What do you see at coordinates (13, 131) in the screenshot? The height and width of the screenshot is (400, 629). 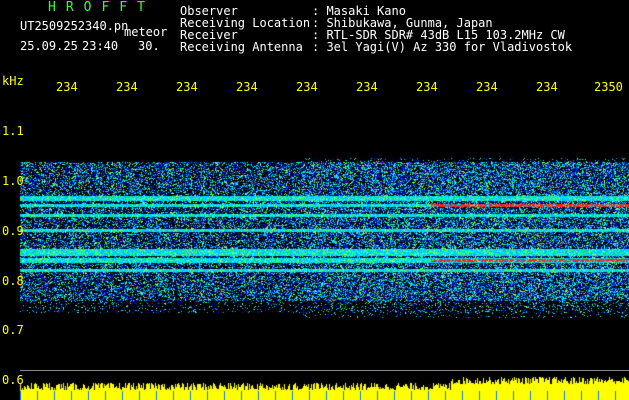 I see `y-tick-label: 1.1` at bounding box center [13, 131].